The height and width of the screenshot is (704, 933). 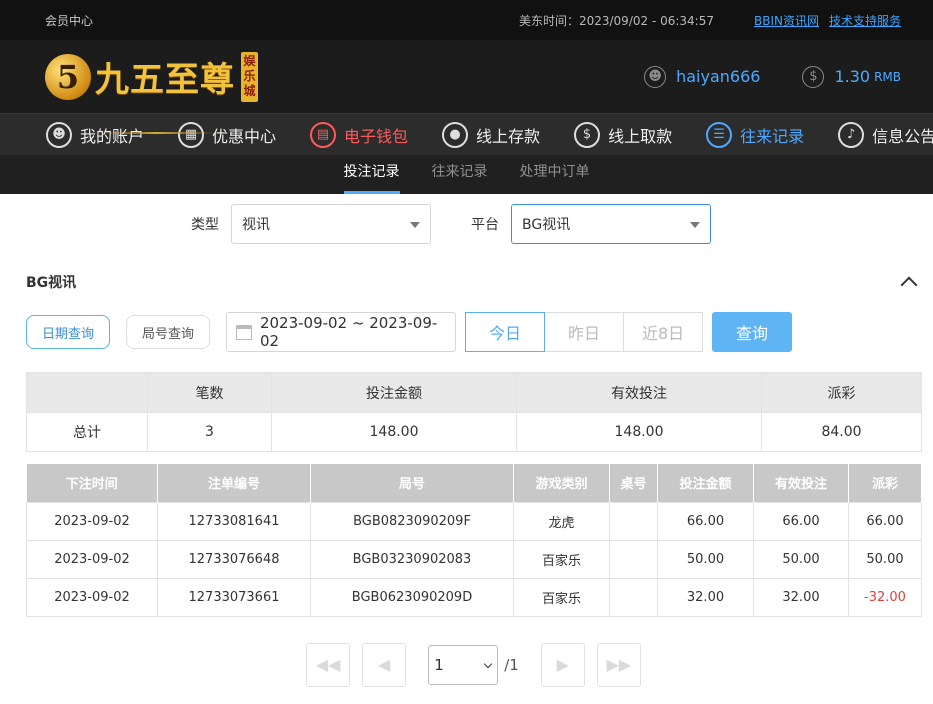 I want to click on summary-header, so click(x=87, y=392).